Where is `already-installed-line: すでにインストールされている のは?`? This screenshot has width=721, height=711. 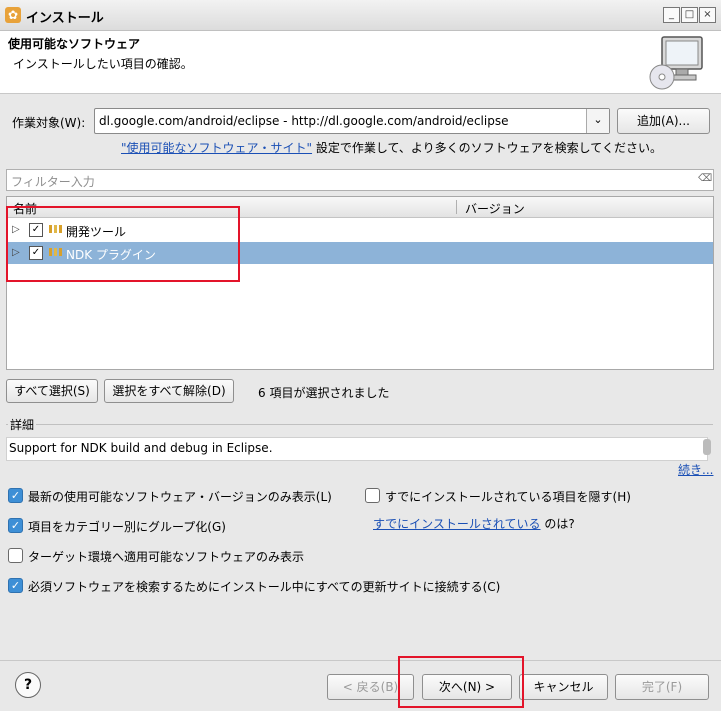 already-installed-line: すでにインストールされている のは? is located at coordinates (474, 523).